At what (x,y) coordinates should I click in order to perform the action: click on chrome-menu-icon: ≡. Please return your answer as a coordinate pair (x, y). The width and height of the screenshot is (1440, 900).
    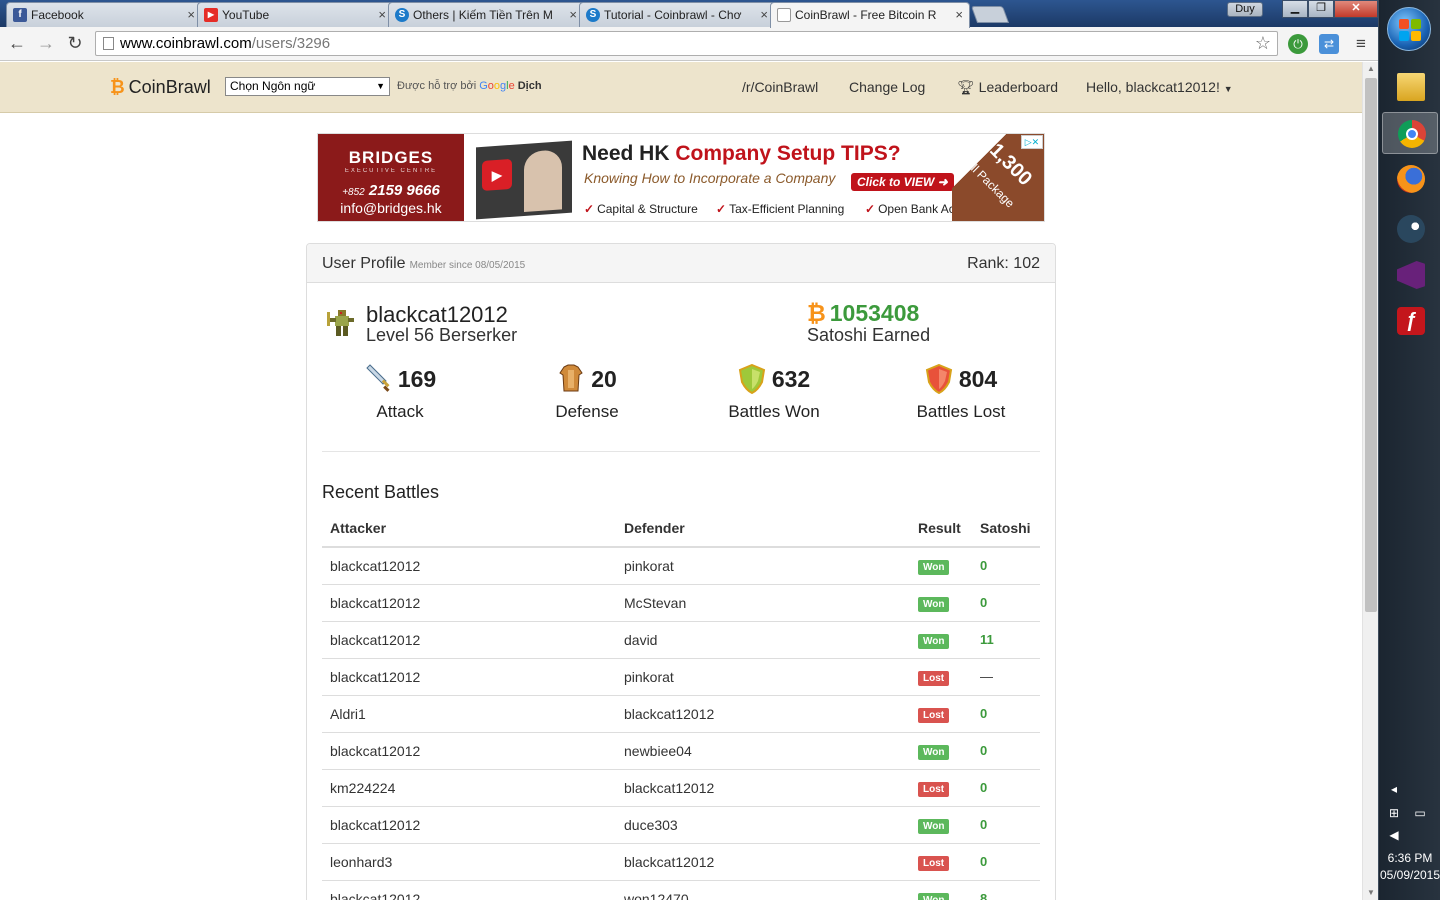
    Looking at the image, I should click on (1361, 44).